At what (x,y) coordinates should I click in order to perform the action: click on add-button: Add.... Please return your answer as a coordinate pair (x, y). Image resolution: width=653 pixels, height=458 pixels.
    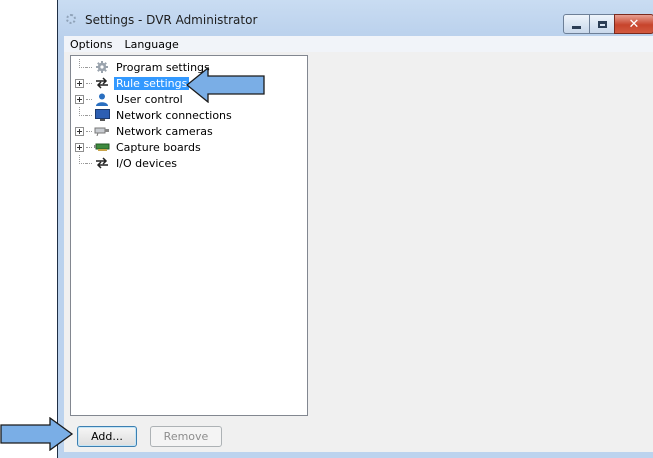
    Looking at the image, I should click on (107, 436).